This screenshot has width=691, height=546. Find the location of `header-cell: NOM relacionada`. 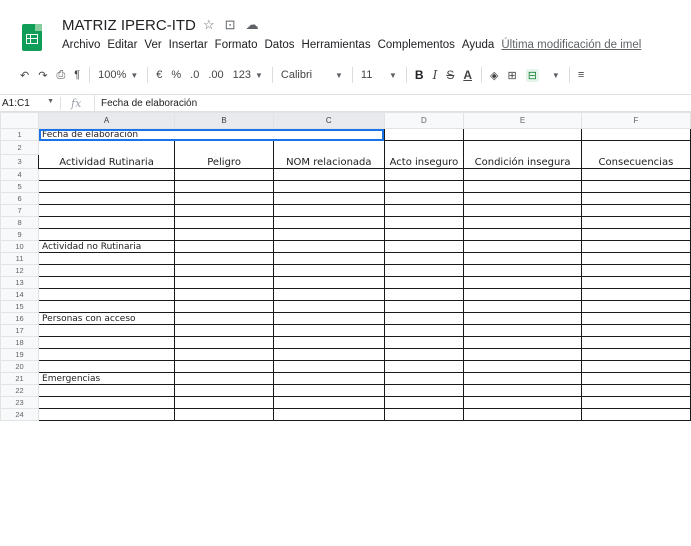

header-cell: NOM relacionada is located at coordinates (329, 154).